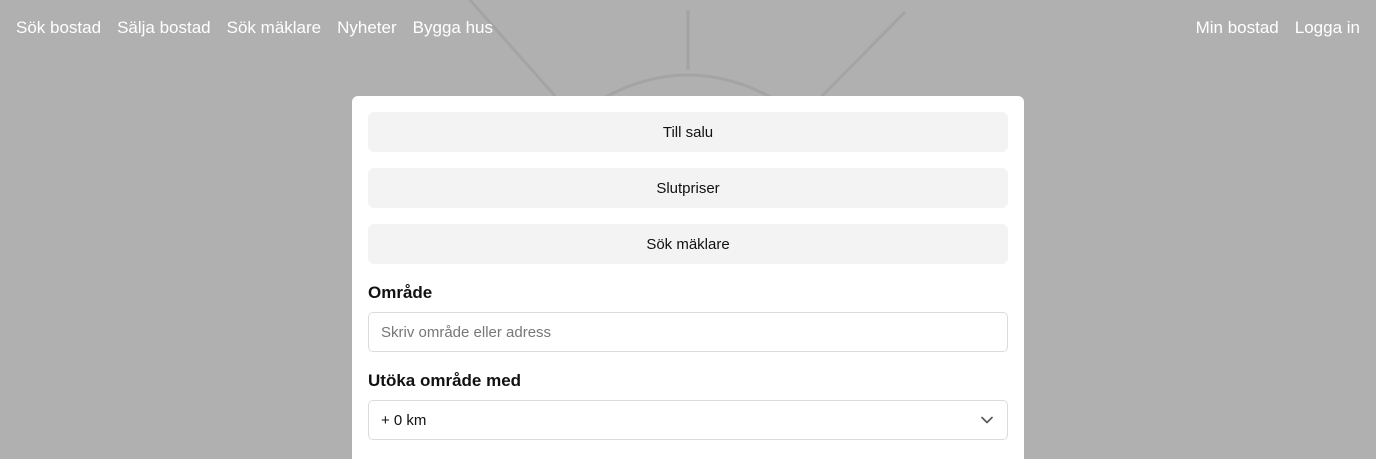 Image resolution: width=1376 pixels, height=459 pixels. I want to click on account-nav-links: Min bostad Logga in, so click(1278, 28).